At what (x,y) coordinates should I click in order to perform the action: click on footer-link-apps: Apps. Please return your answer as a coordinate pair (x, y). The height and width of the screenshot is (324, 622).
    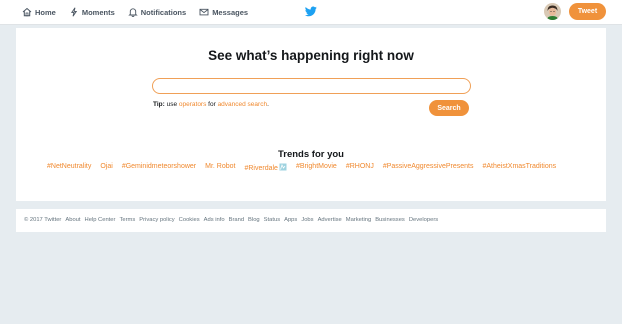
    Looking at the image, I should click on (290, 220).